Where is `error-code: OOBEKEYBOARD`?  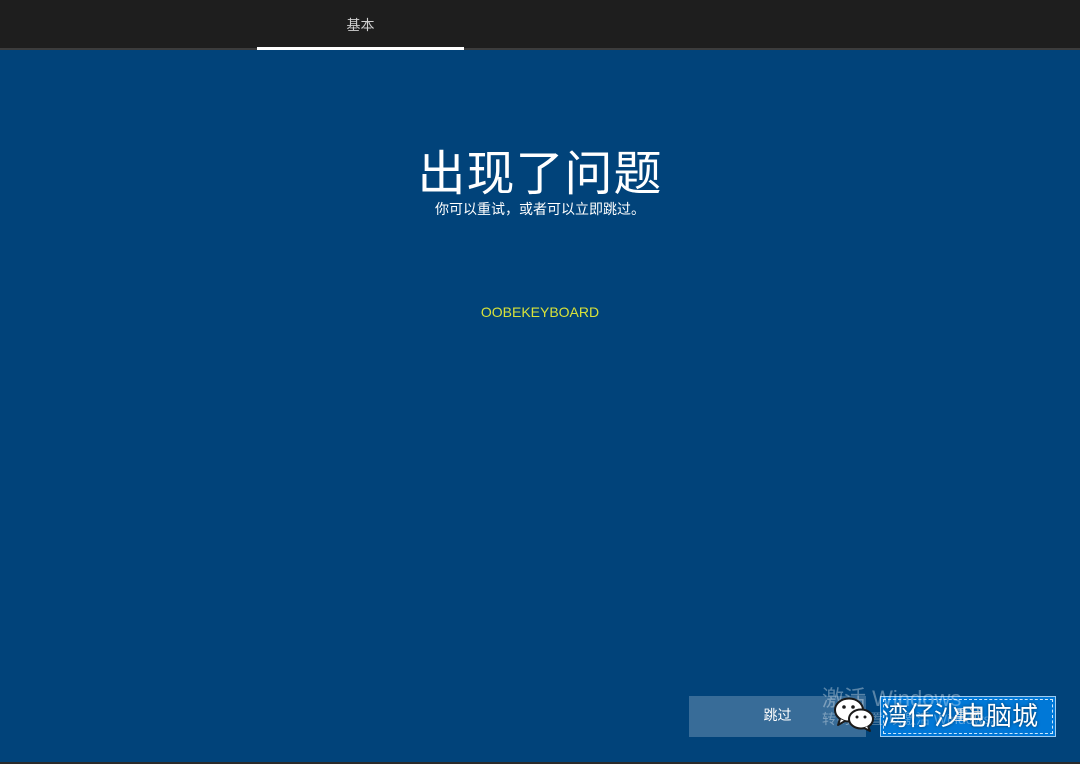
error-code: OOBEKEYBOARD is located at coordinates (540, 312).